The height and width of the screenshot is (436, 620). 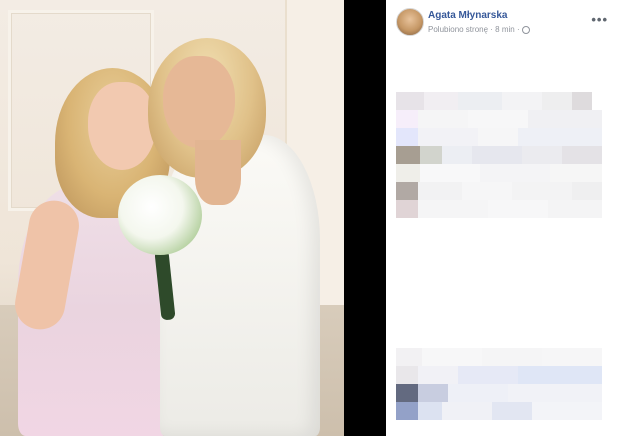 What do you see at coordinates (467, 15) in the screenshot?
I see `author-name: Agata Młynarska` at bounding box center [467, 15].